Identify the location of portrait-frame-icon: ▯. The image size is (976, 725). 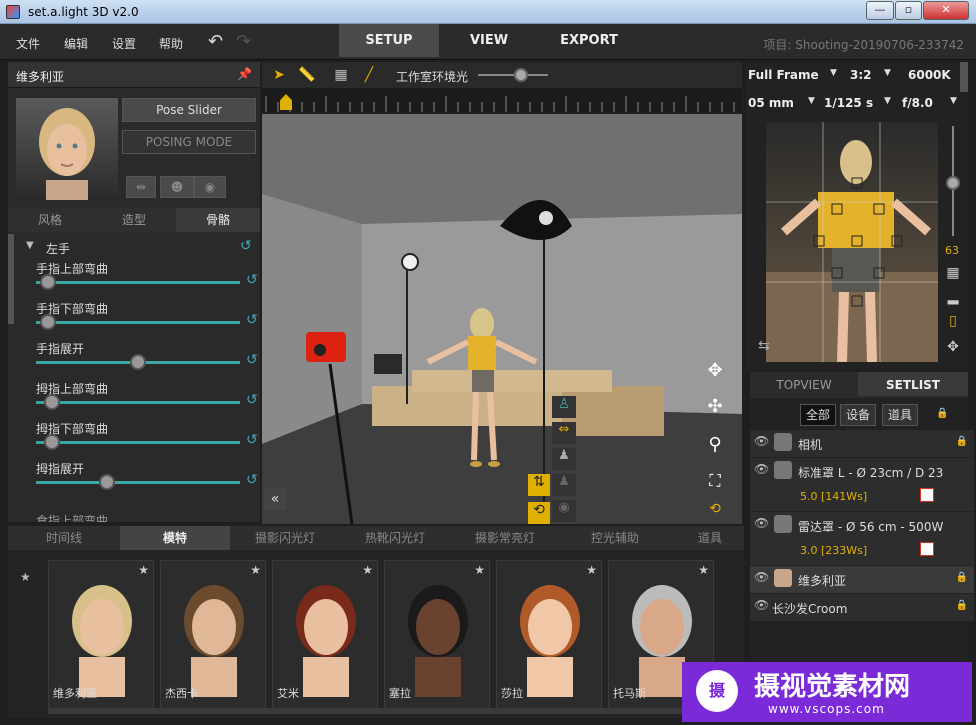
(953, 321).